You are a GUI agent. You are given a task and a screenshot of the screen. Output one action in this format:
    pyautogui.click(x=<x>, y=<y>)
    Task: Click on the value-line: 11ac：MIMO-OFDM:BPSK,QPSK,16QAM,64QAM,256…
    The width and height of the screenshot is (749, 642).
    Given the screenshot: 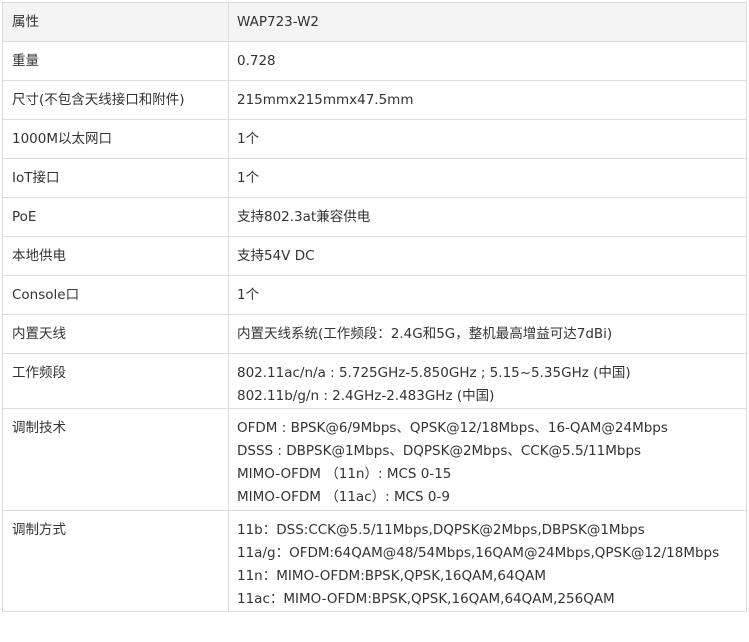 What is the action you would take?
    pyautogui.click(x=426, y=599)
    